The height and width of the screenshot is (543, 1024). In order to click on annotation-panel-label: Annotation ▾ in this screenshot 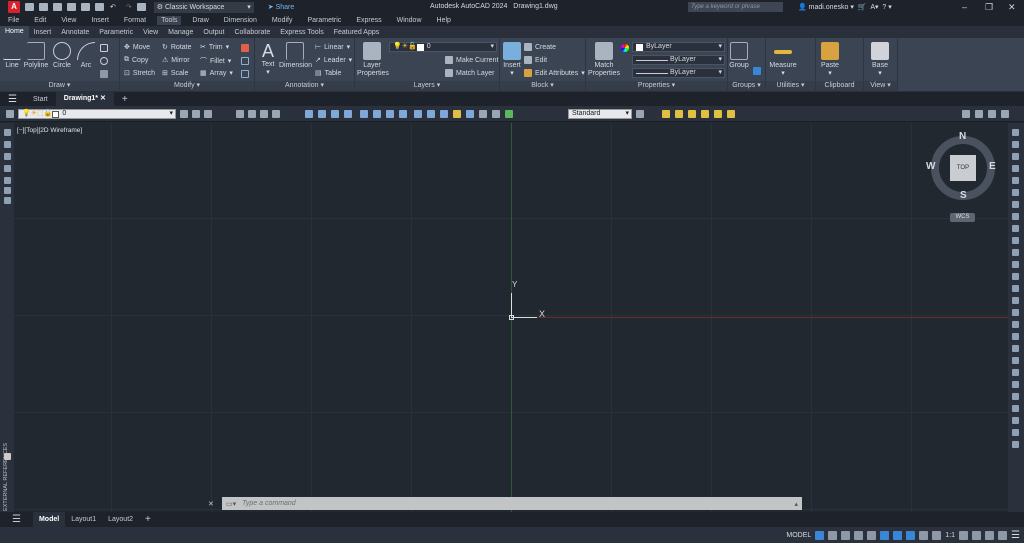, I will do `click(304, 86)`.